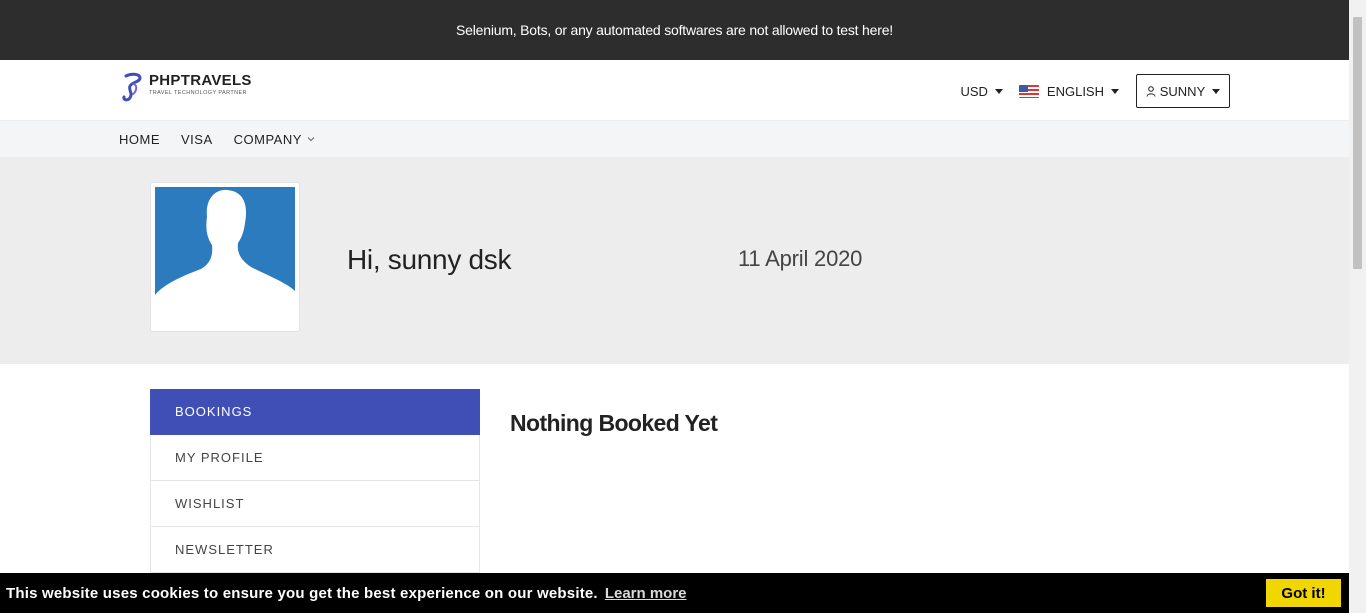 Image resolution: width=1366 pixels, height=613 pixels. What do you see at coordinates (315, 550) in the screenshot?
I see `sidebar-item-newsletter: NEWSLETTER` at bounding box center [315, 550].